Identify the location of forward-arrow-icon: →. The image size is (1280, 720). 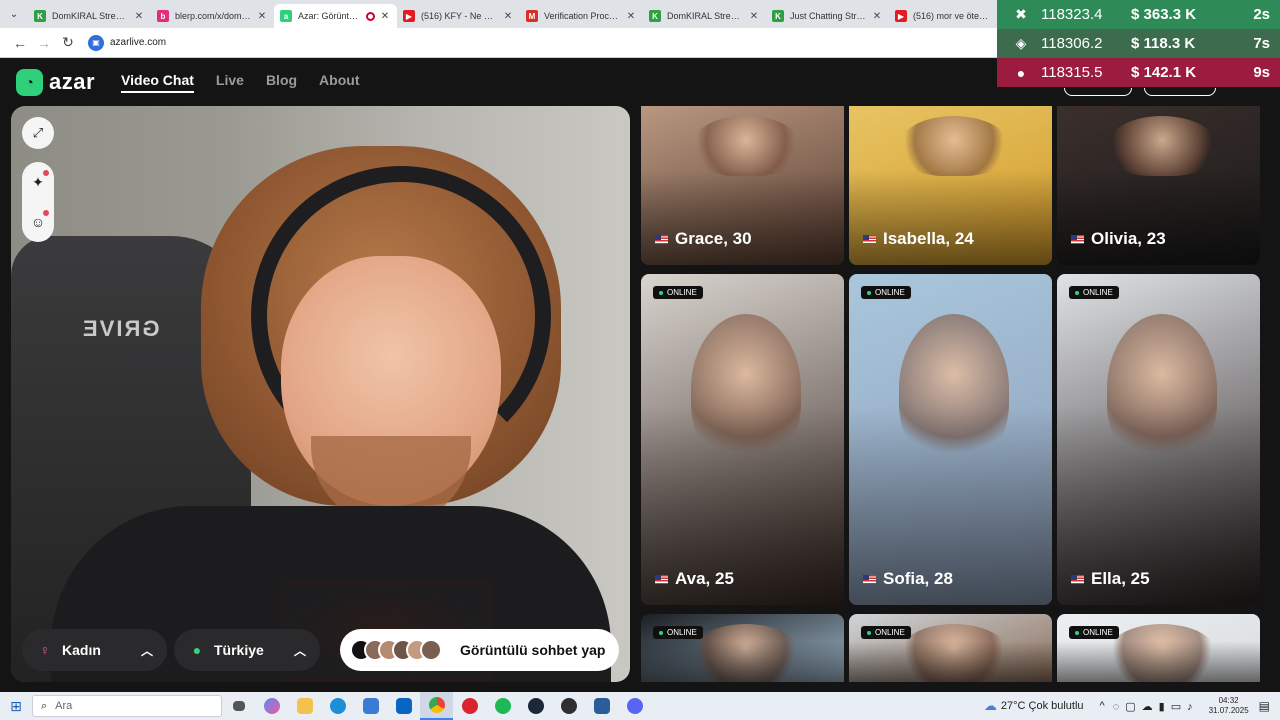
(44, 43).